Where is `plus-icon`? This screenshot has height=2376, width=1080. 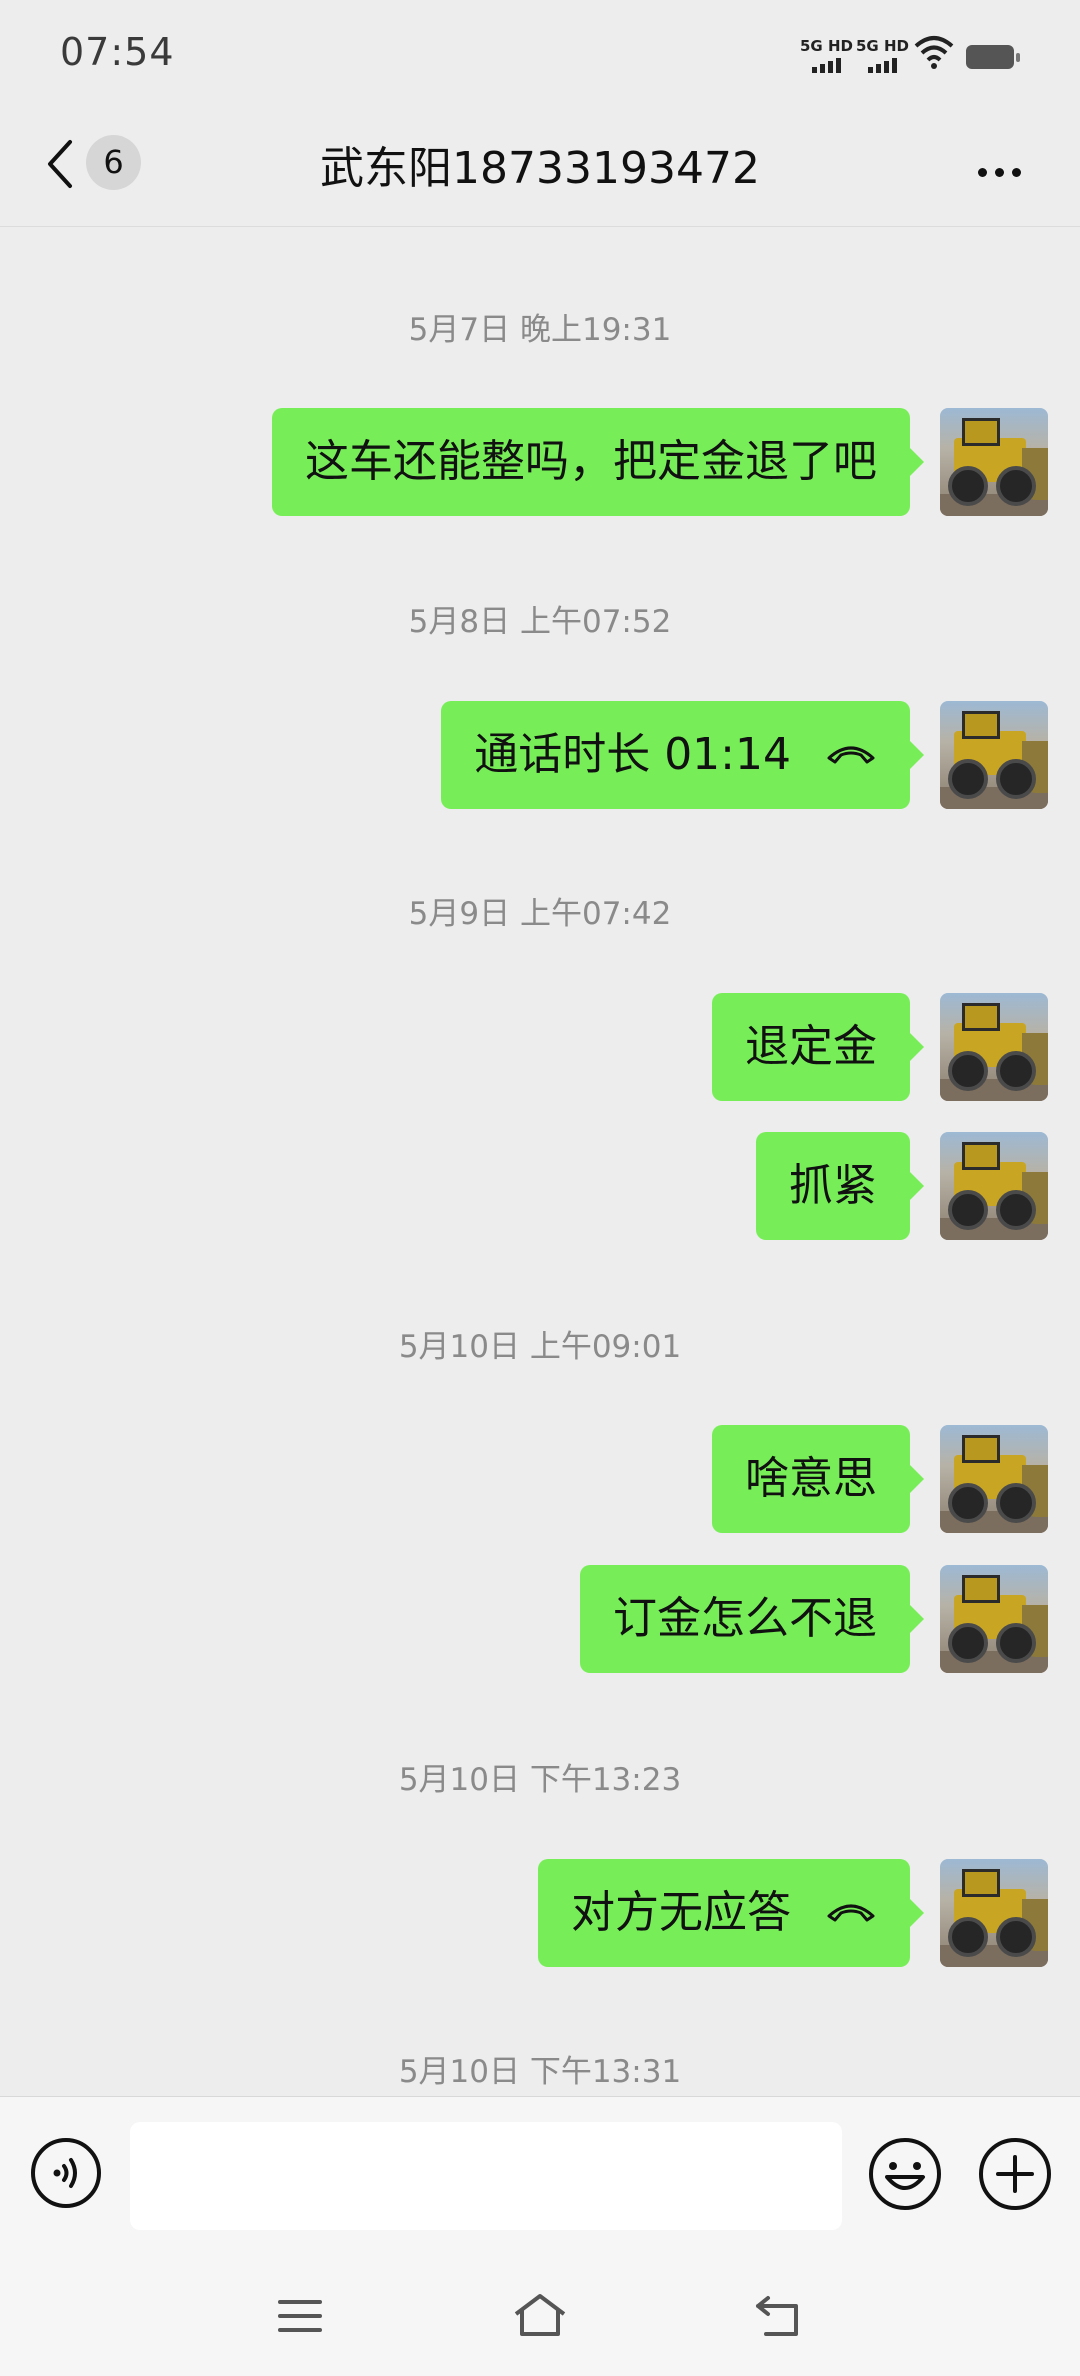 plus-icon is located at coordinates (1015, 2174).